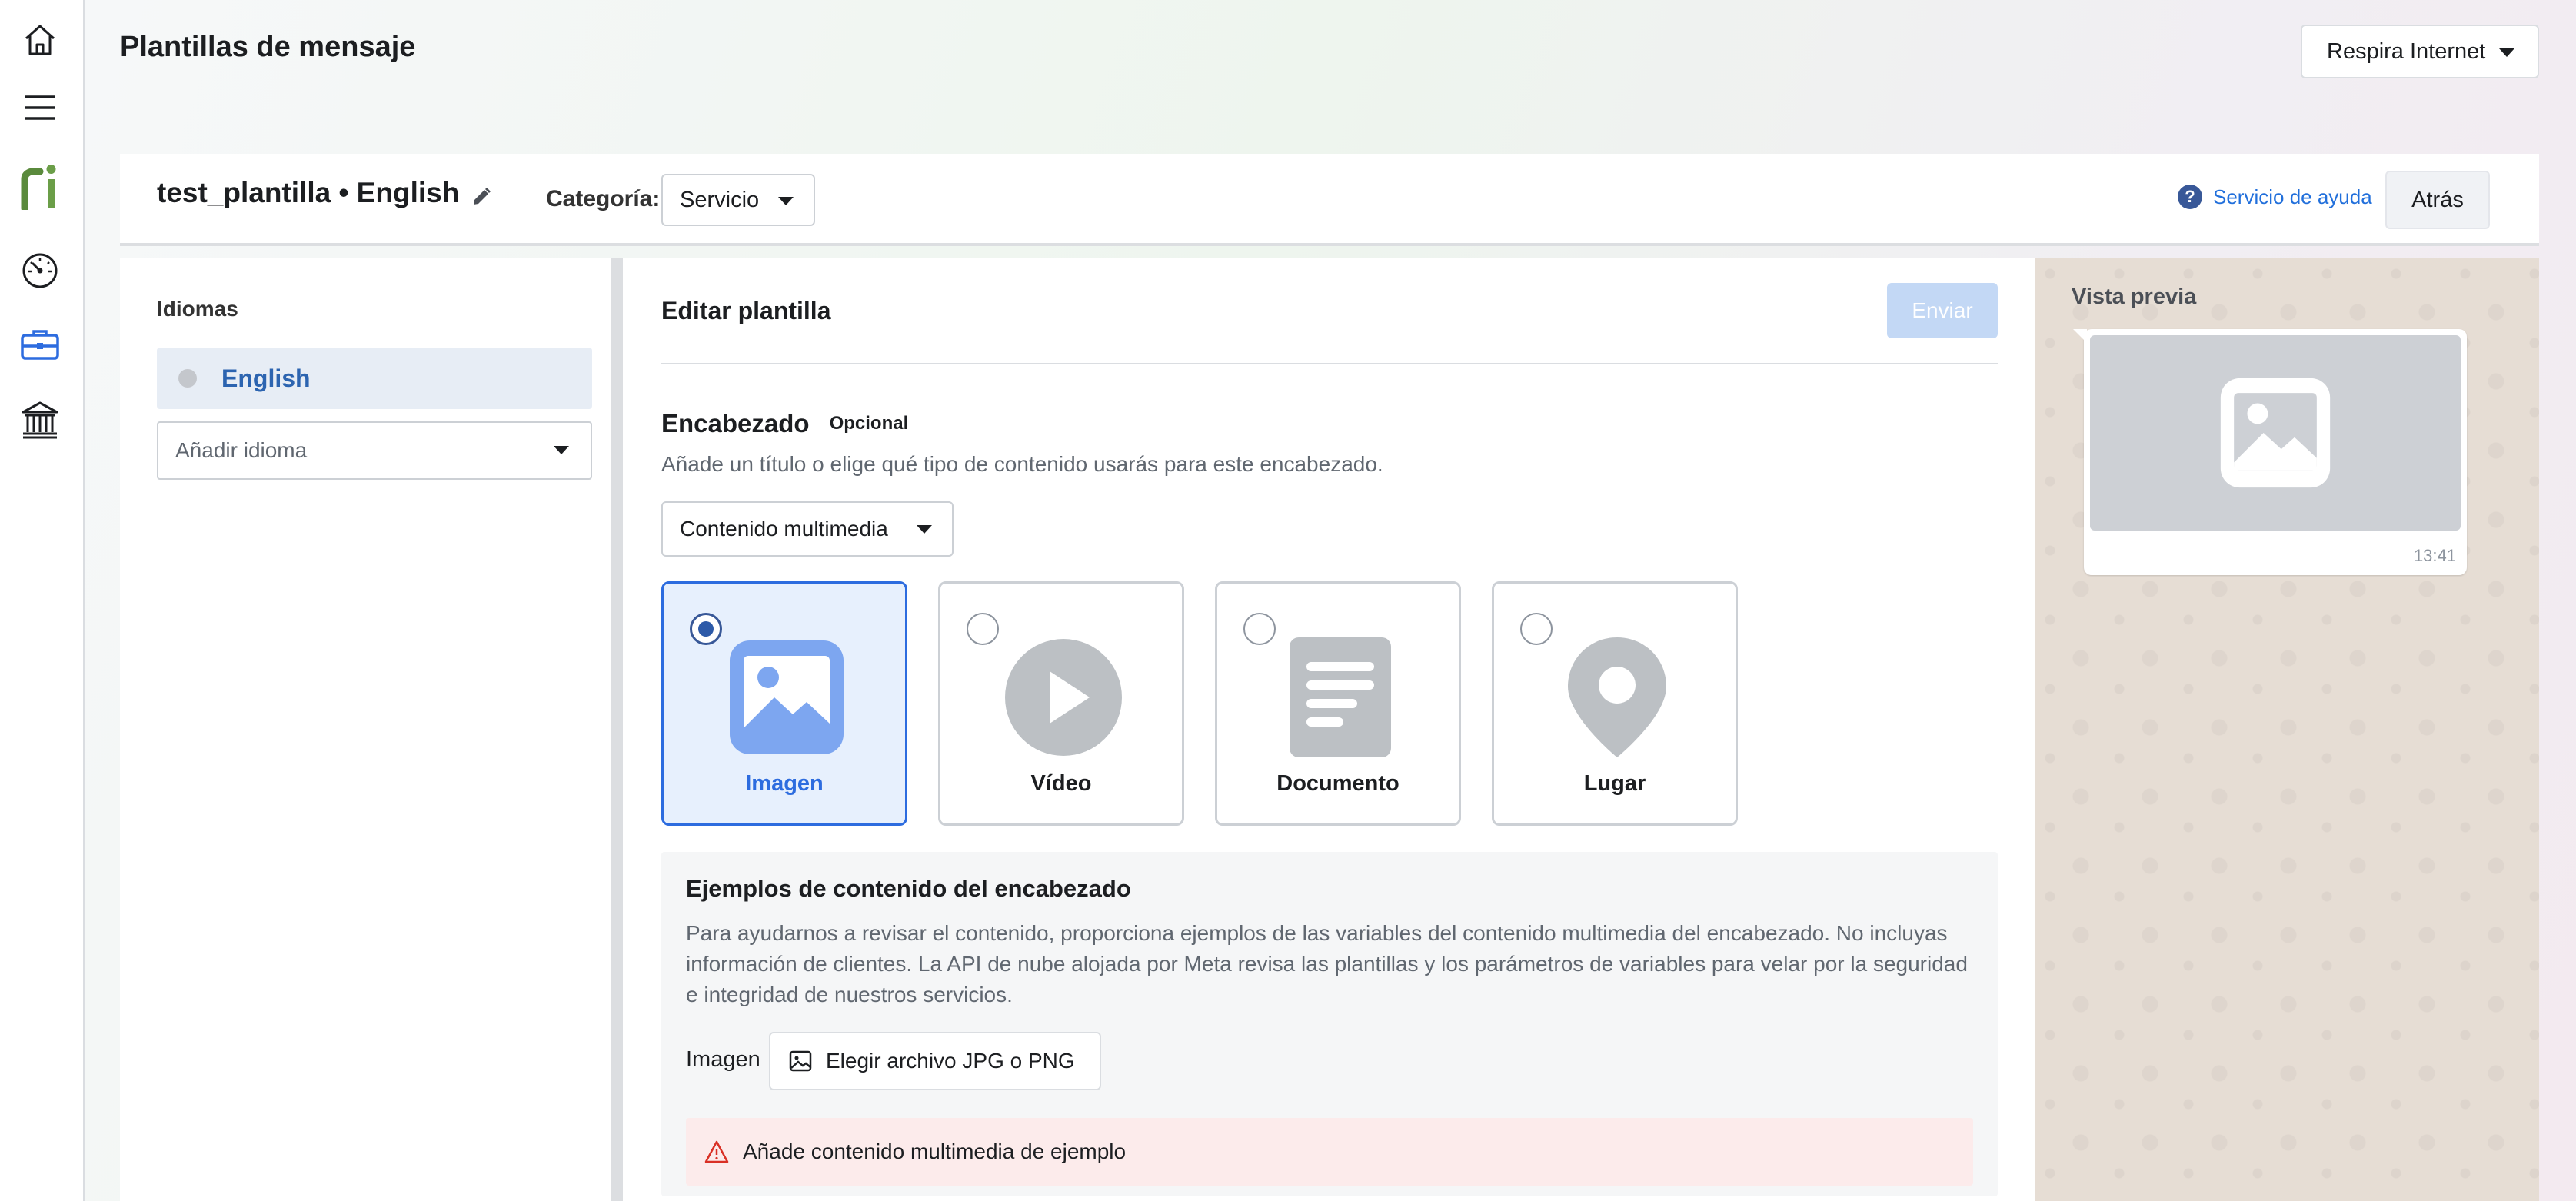  I want to click on home-icon, so click(40, 40).